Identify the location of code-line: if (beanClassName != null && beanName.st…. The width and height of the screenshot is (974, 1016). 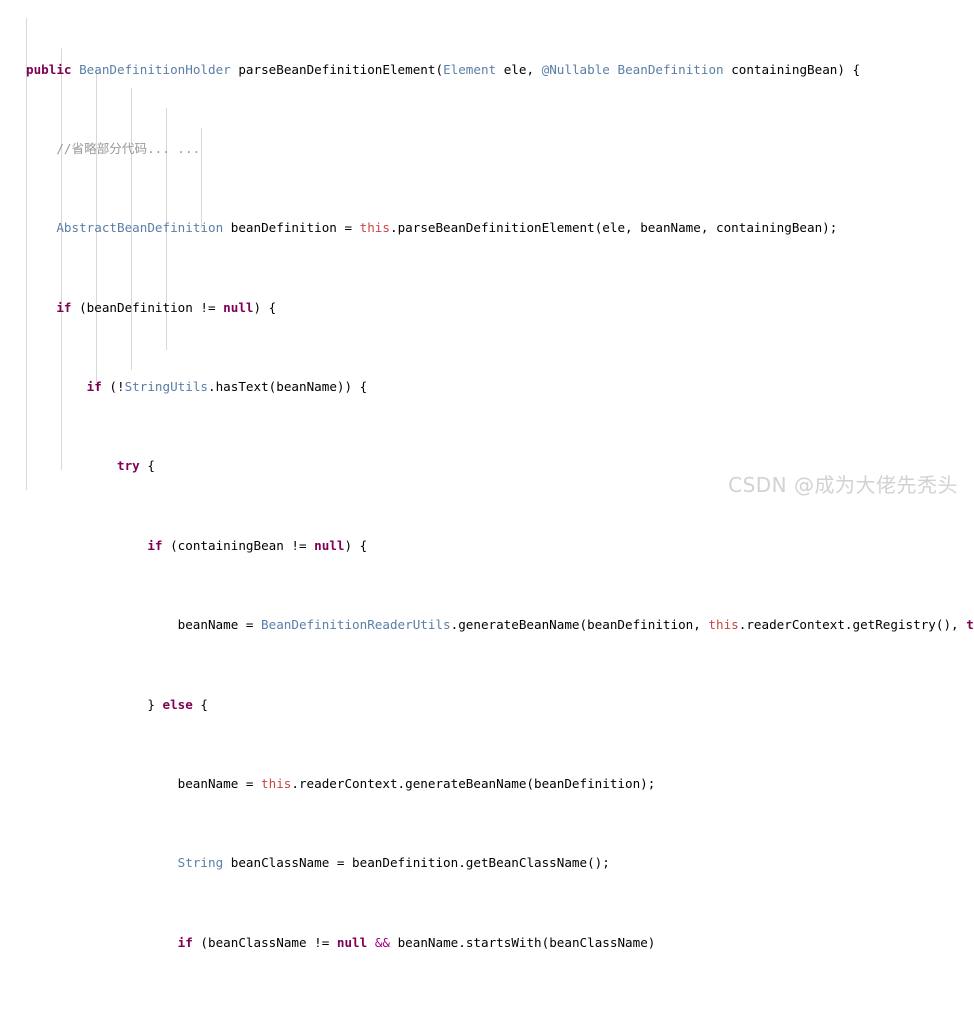
(487, 943).